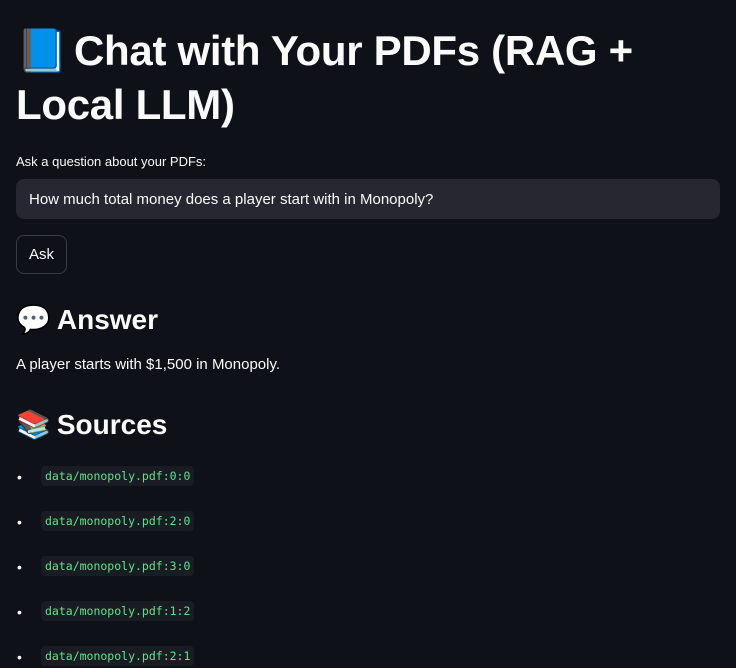 The image size is (736, 668). I want to click on source-path: data/monopoly.pdf:2:1, so click(118, 656).